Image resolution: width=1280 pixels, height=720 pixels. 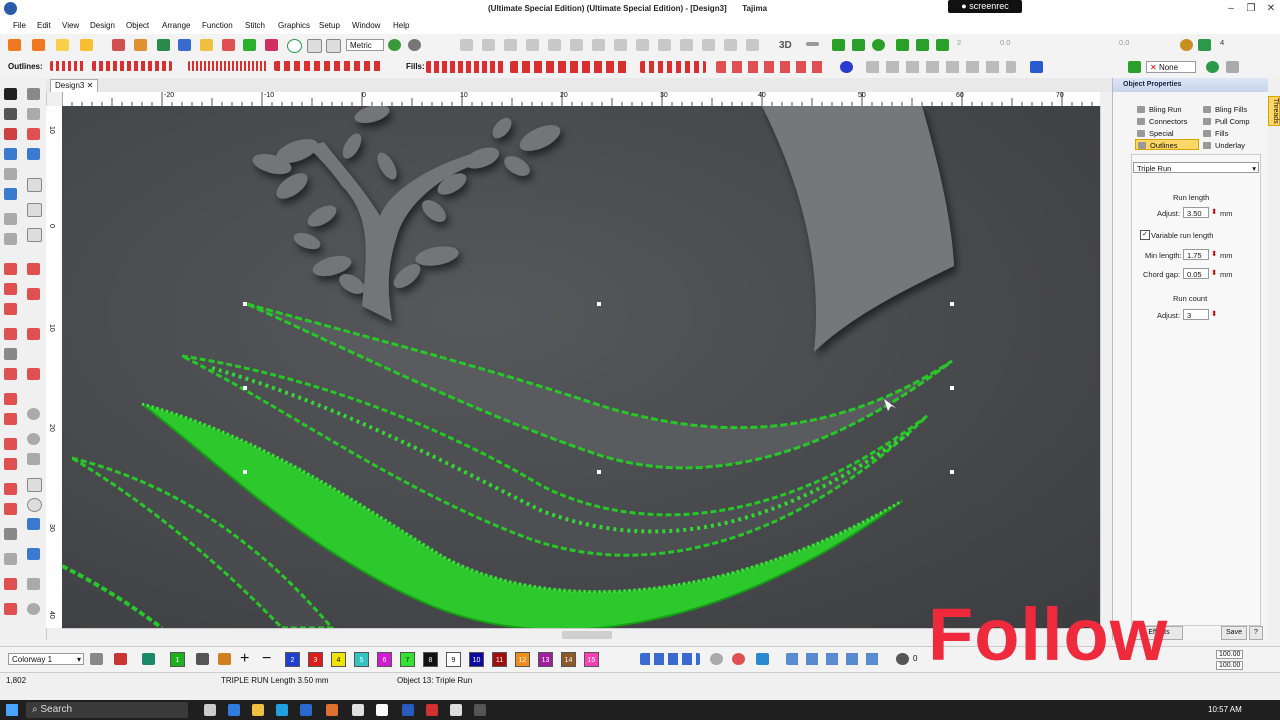 What do you see at coordinates (358, 710) in the screenshot?
I see `chrome-icon` at bounding box center [358, 710].